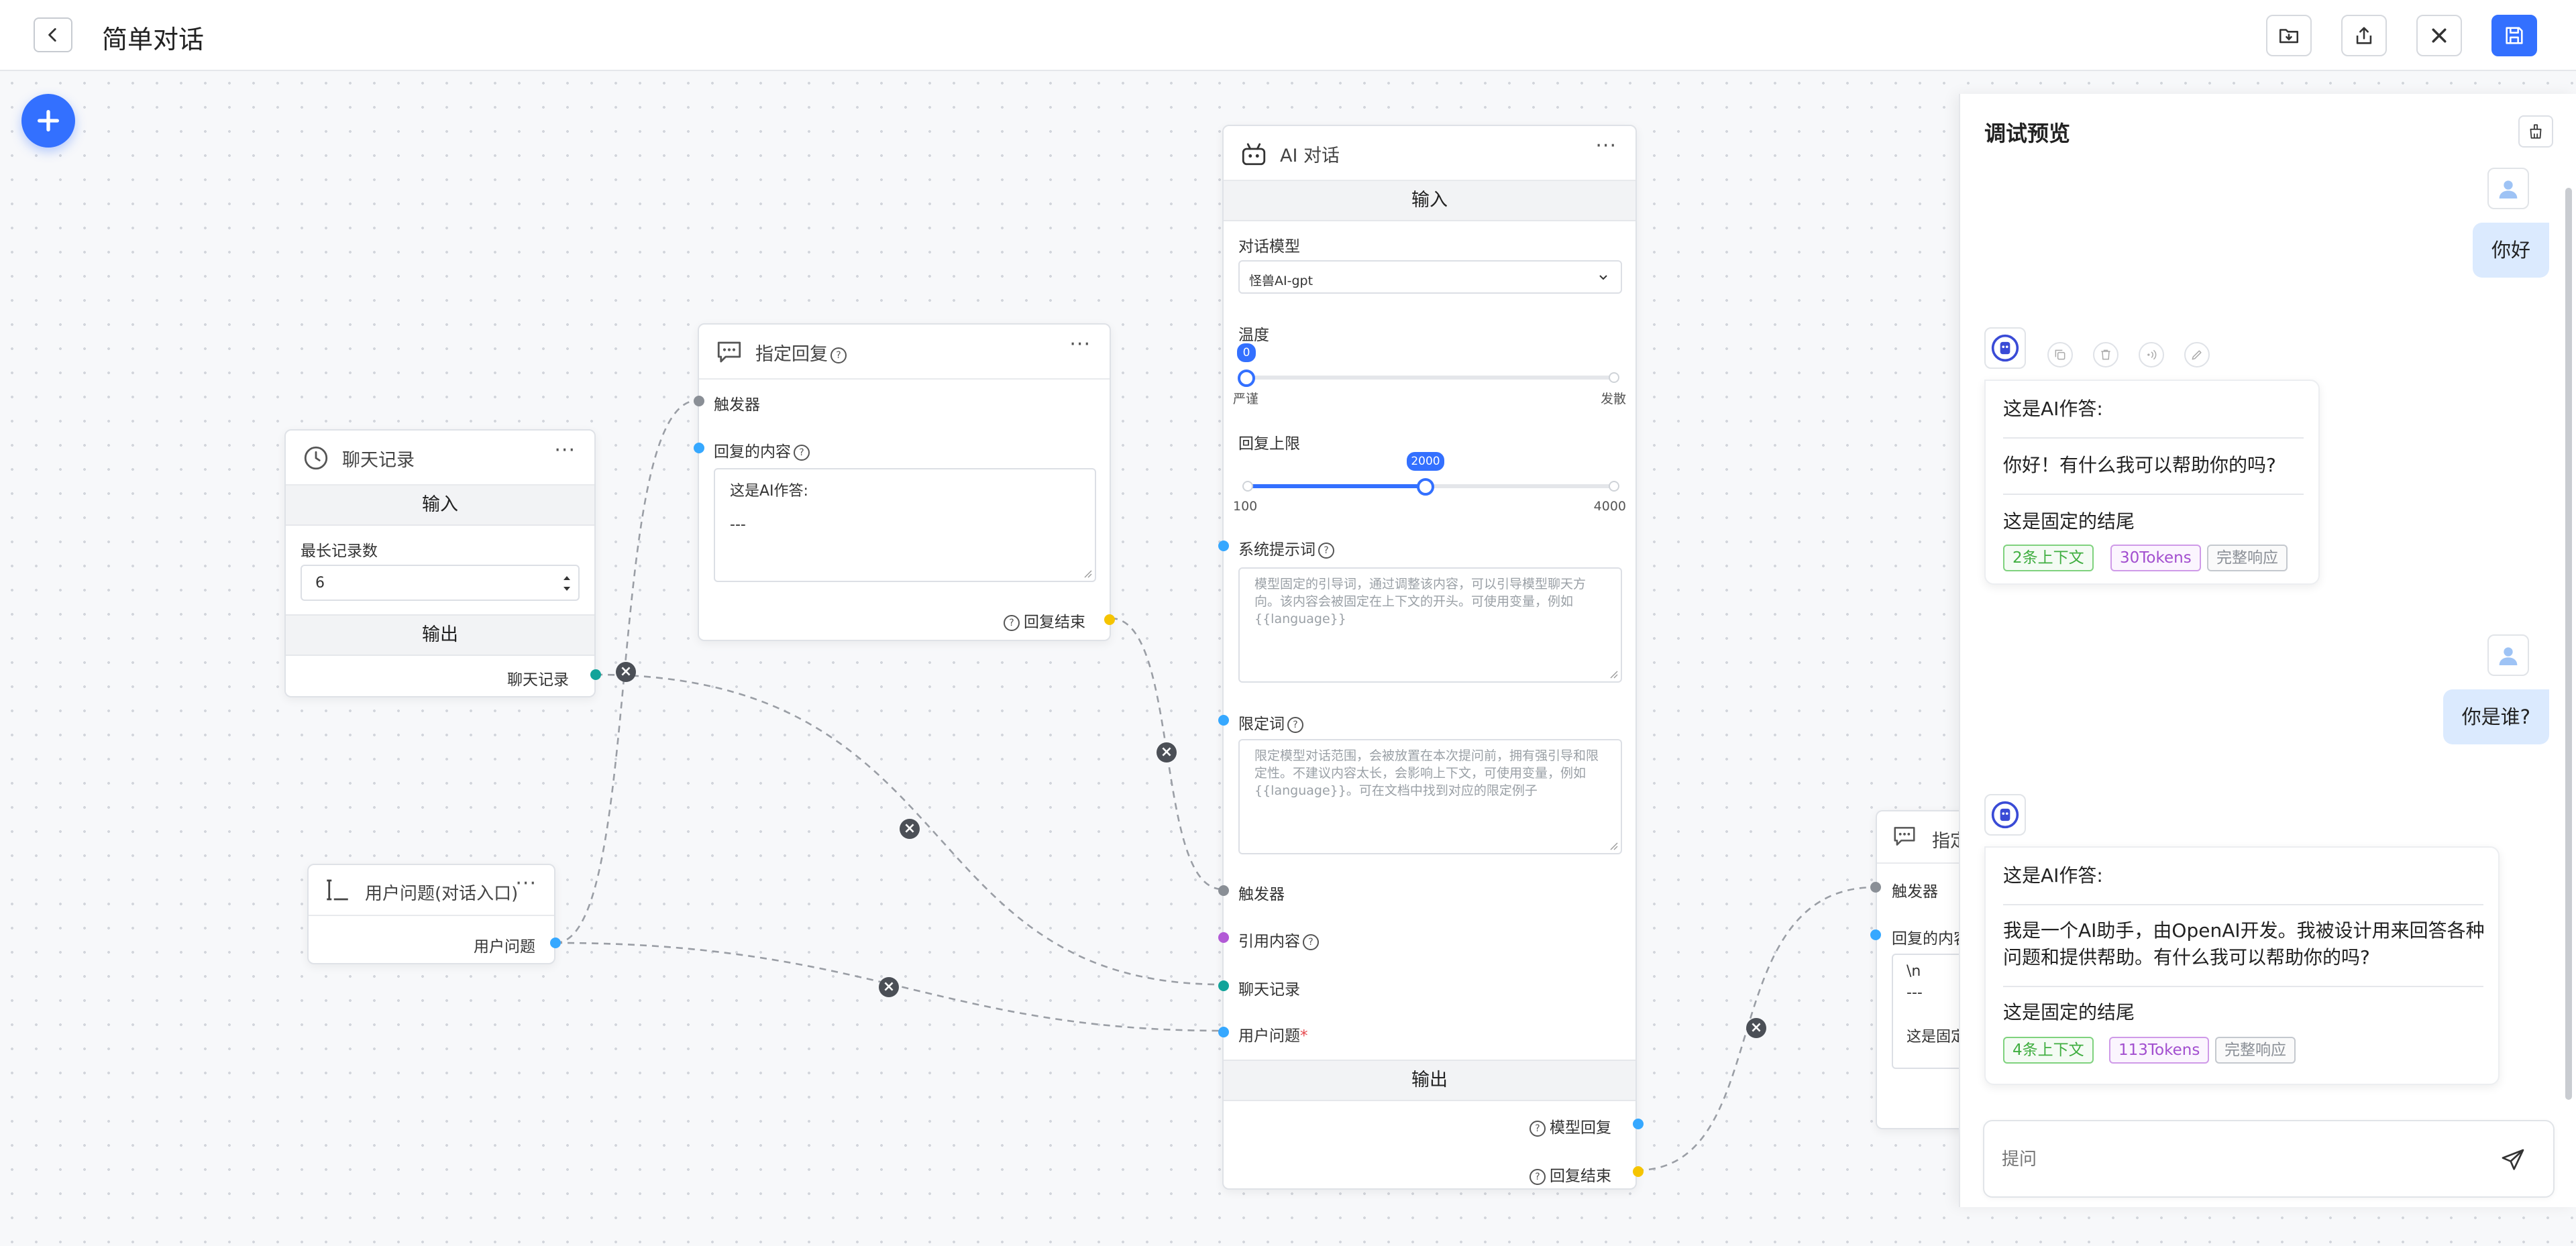 The height and width of the screenshot is (1246, 2576). I want to click on model-reply-output-handle, so click(1638, 1124).